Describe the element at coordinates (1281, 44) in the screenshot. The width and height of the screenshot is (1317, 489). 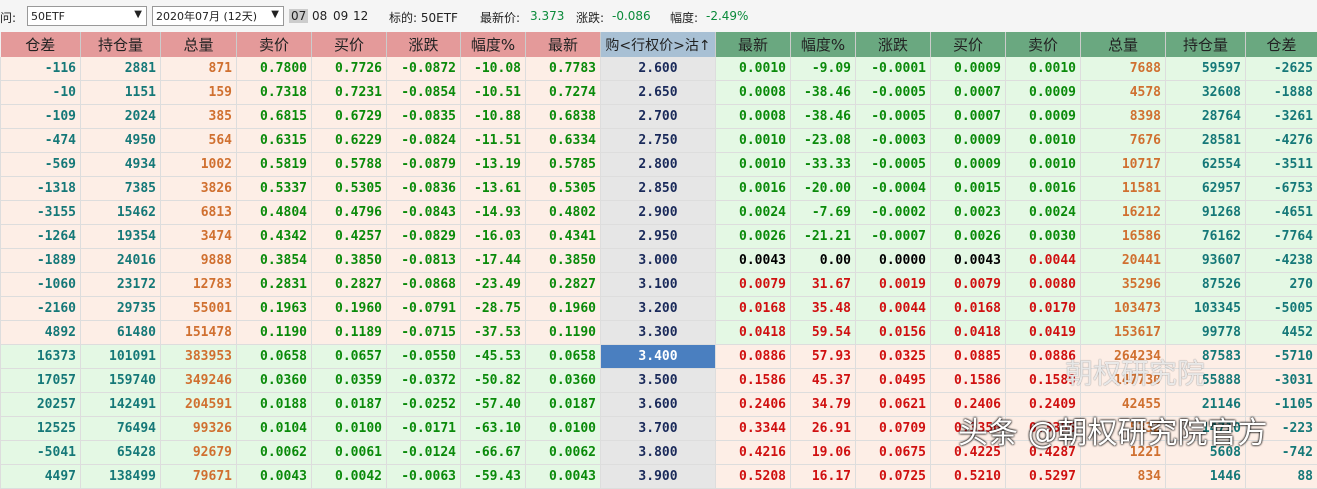
I see `put-header-7: 仓差` at that location.